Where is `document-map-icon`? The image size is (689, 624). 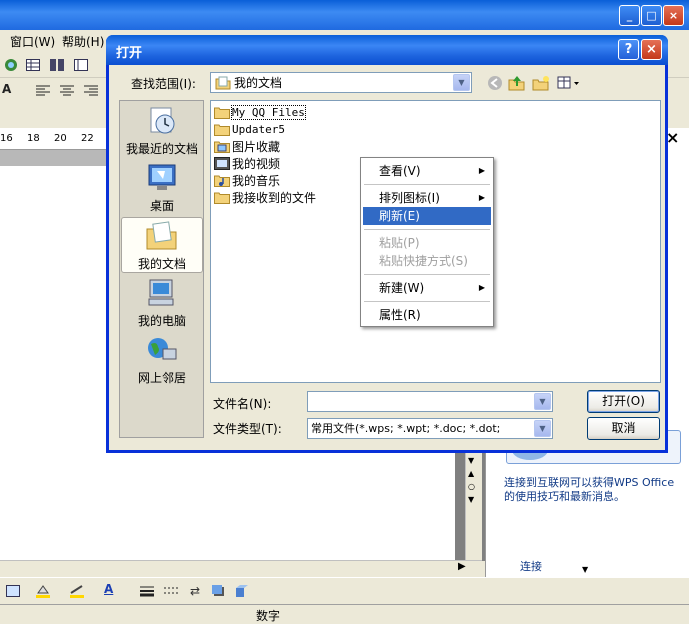
document-map-icon is located at coordinates (81, 65).